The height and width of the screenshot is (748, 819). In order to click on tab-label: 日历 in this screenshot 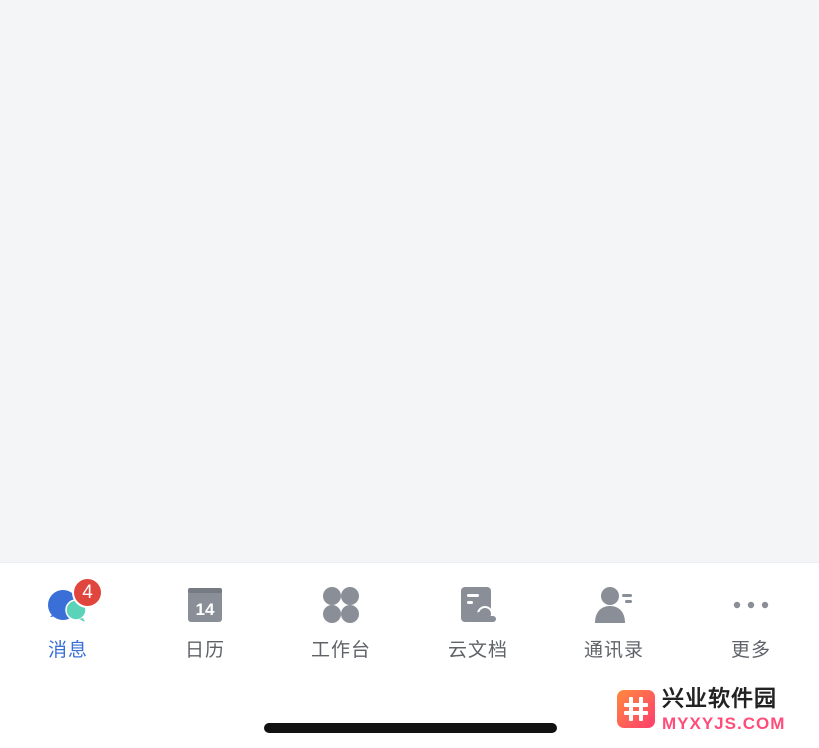, I will do `click(204, 650)`.